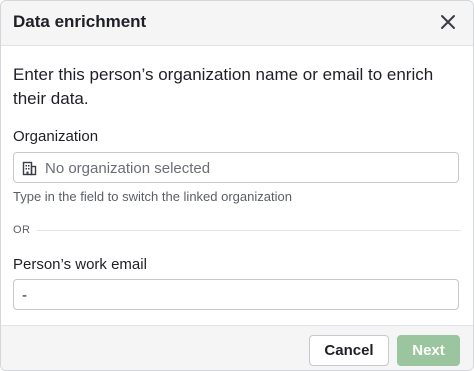  I want to click on or-divider-label: OR, so click(22, 230).